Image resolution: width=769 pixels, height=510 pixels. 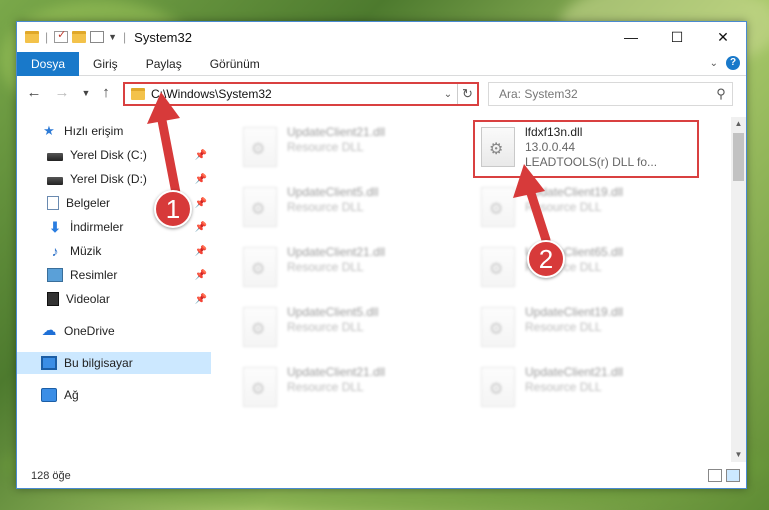 I want to click on sidebar-item-pictures: Resimler 📌, so click(x=129, y=275).